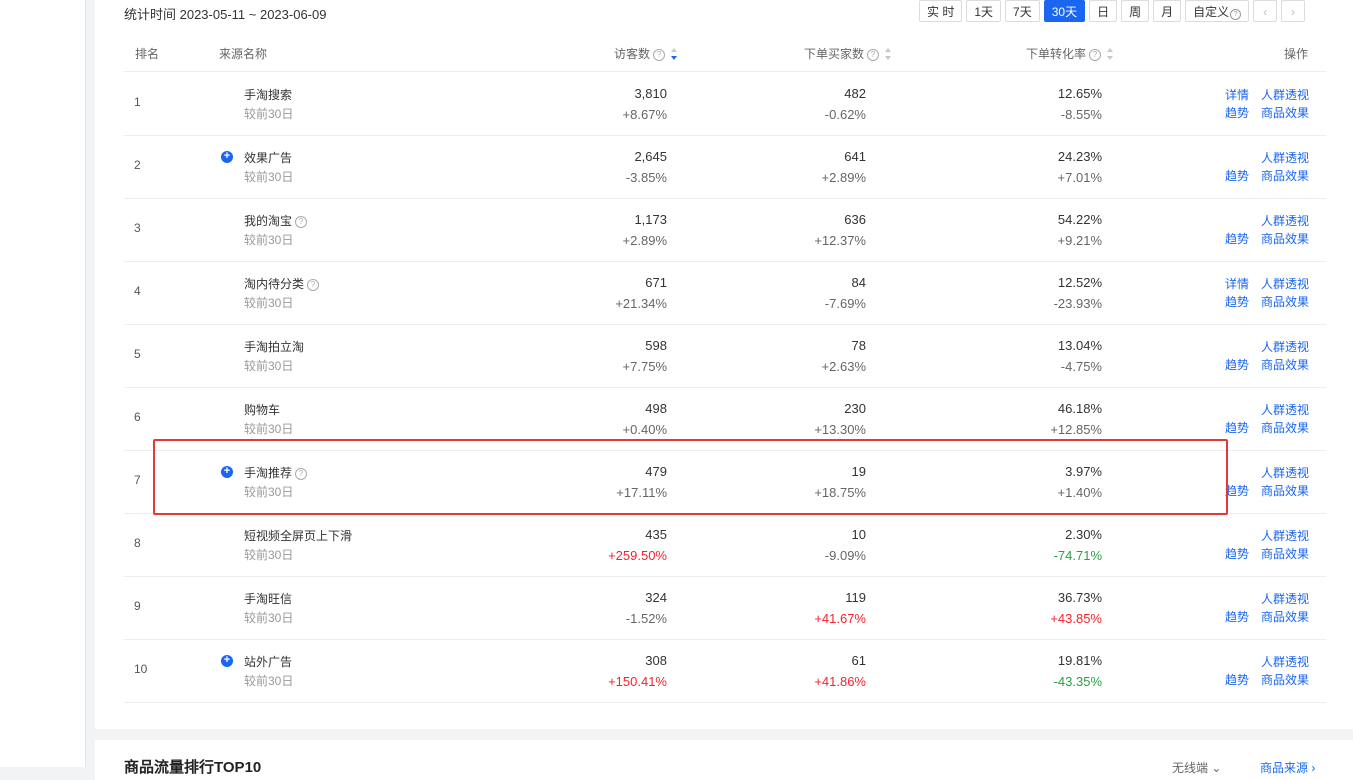 The width and height of the screenshot is (1353, 780). What do you see at coordinates (1022, 11) in the screenshot?
I see `period-button: 7天` at bounding box center [1022, 11].